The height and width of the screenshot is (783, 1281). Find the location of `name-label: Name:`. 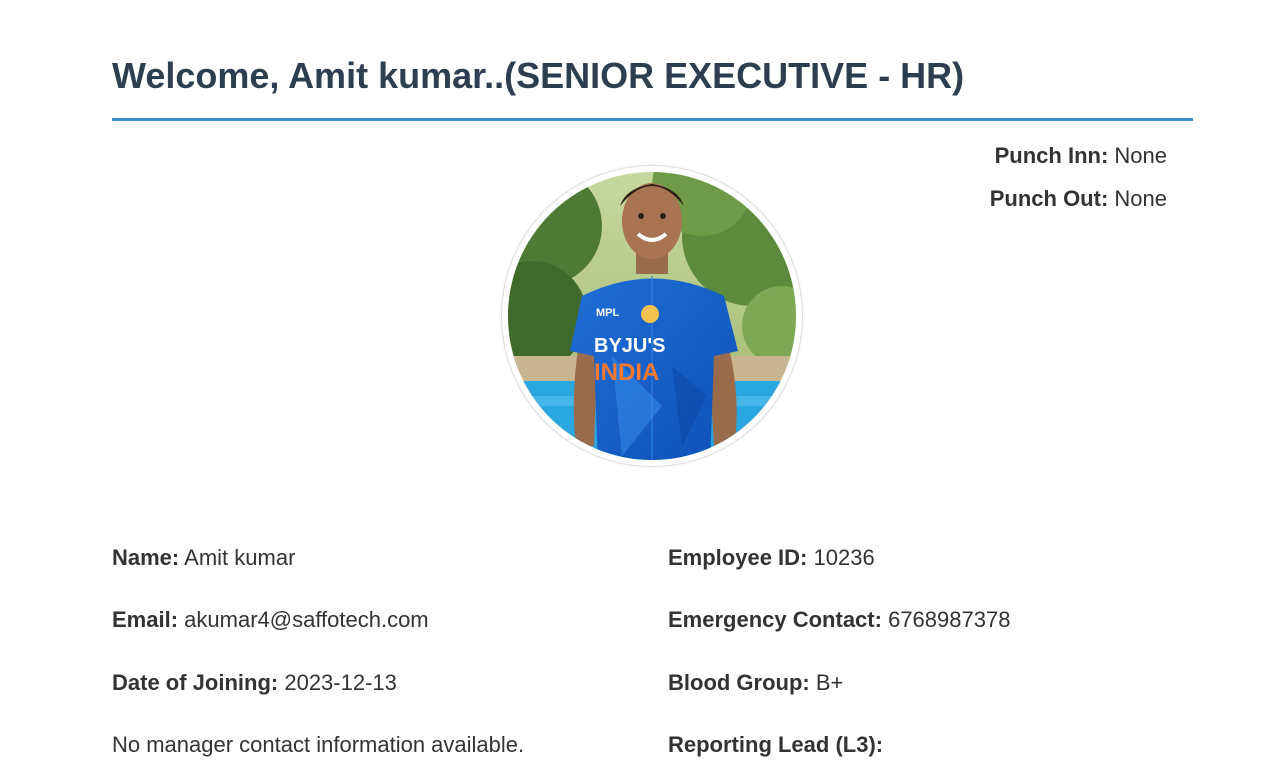

name-label: Name: is located at coordinates (146, 557).